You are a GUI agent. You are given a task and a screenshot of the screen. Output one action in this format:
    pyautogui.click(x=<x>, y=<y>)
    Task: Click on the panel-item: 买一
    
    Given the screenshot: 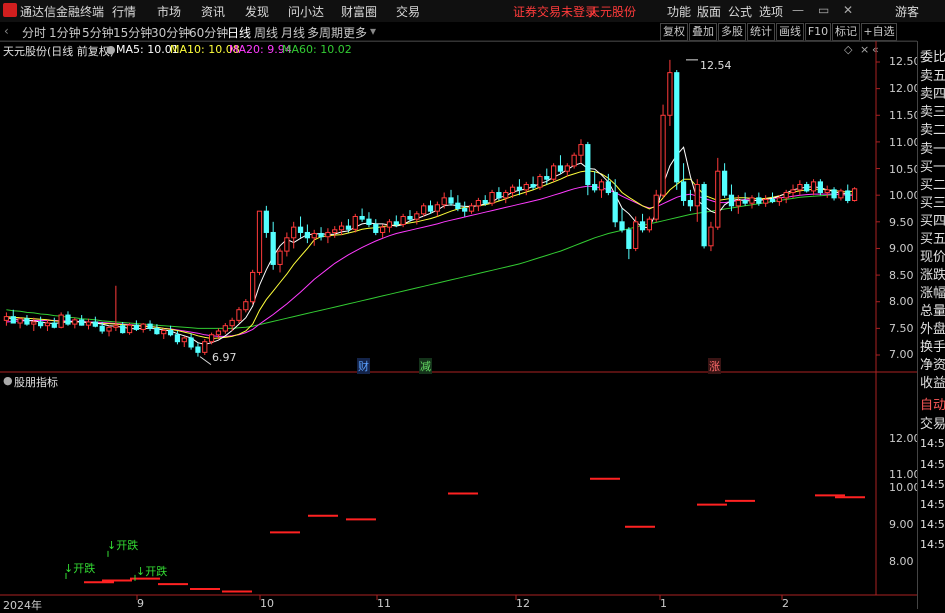 What is the action you would take?
    pyautogui.click(x=932, y=165)
    